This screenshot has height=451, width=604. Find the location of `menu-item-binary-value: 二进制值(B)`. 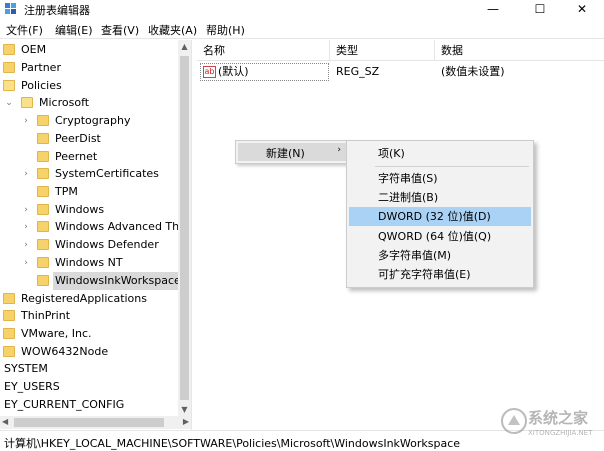

menu-item-binary-value: 二进制值(B) is located at coordinates (440, 197).